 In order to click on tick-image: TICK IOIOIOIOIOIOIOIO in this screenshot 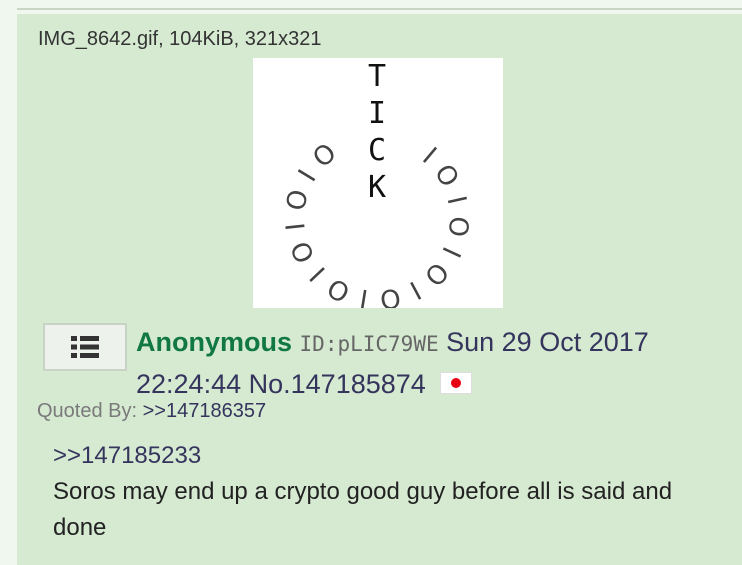, I will do `click(377, 183)`.